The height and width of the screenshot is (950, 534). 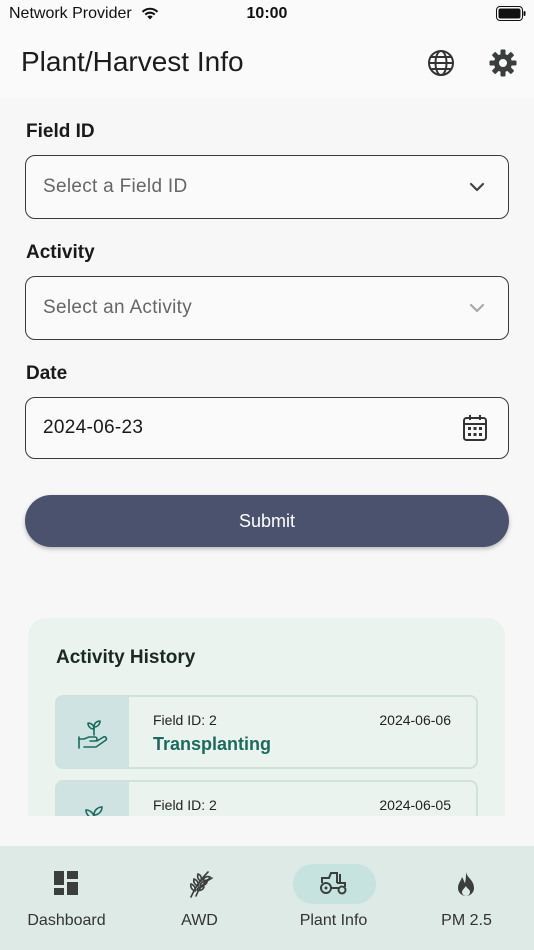 I want to click on date-label: Date, so click(x=47, y=373).